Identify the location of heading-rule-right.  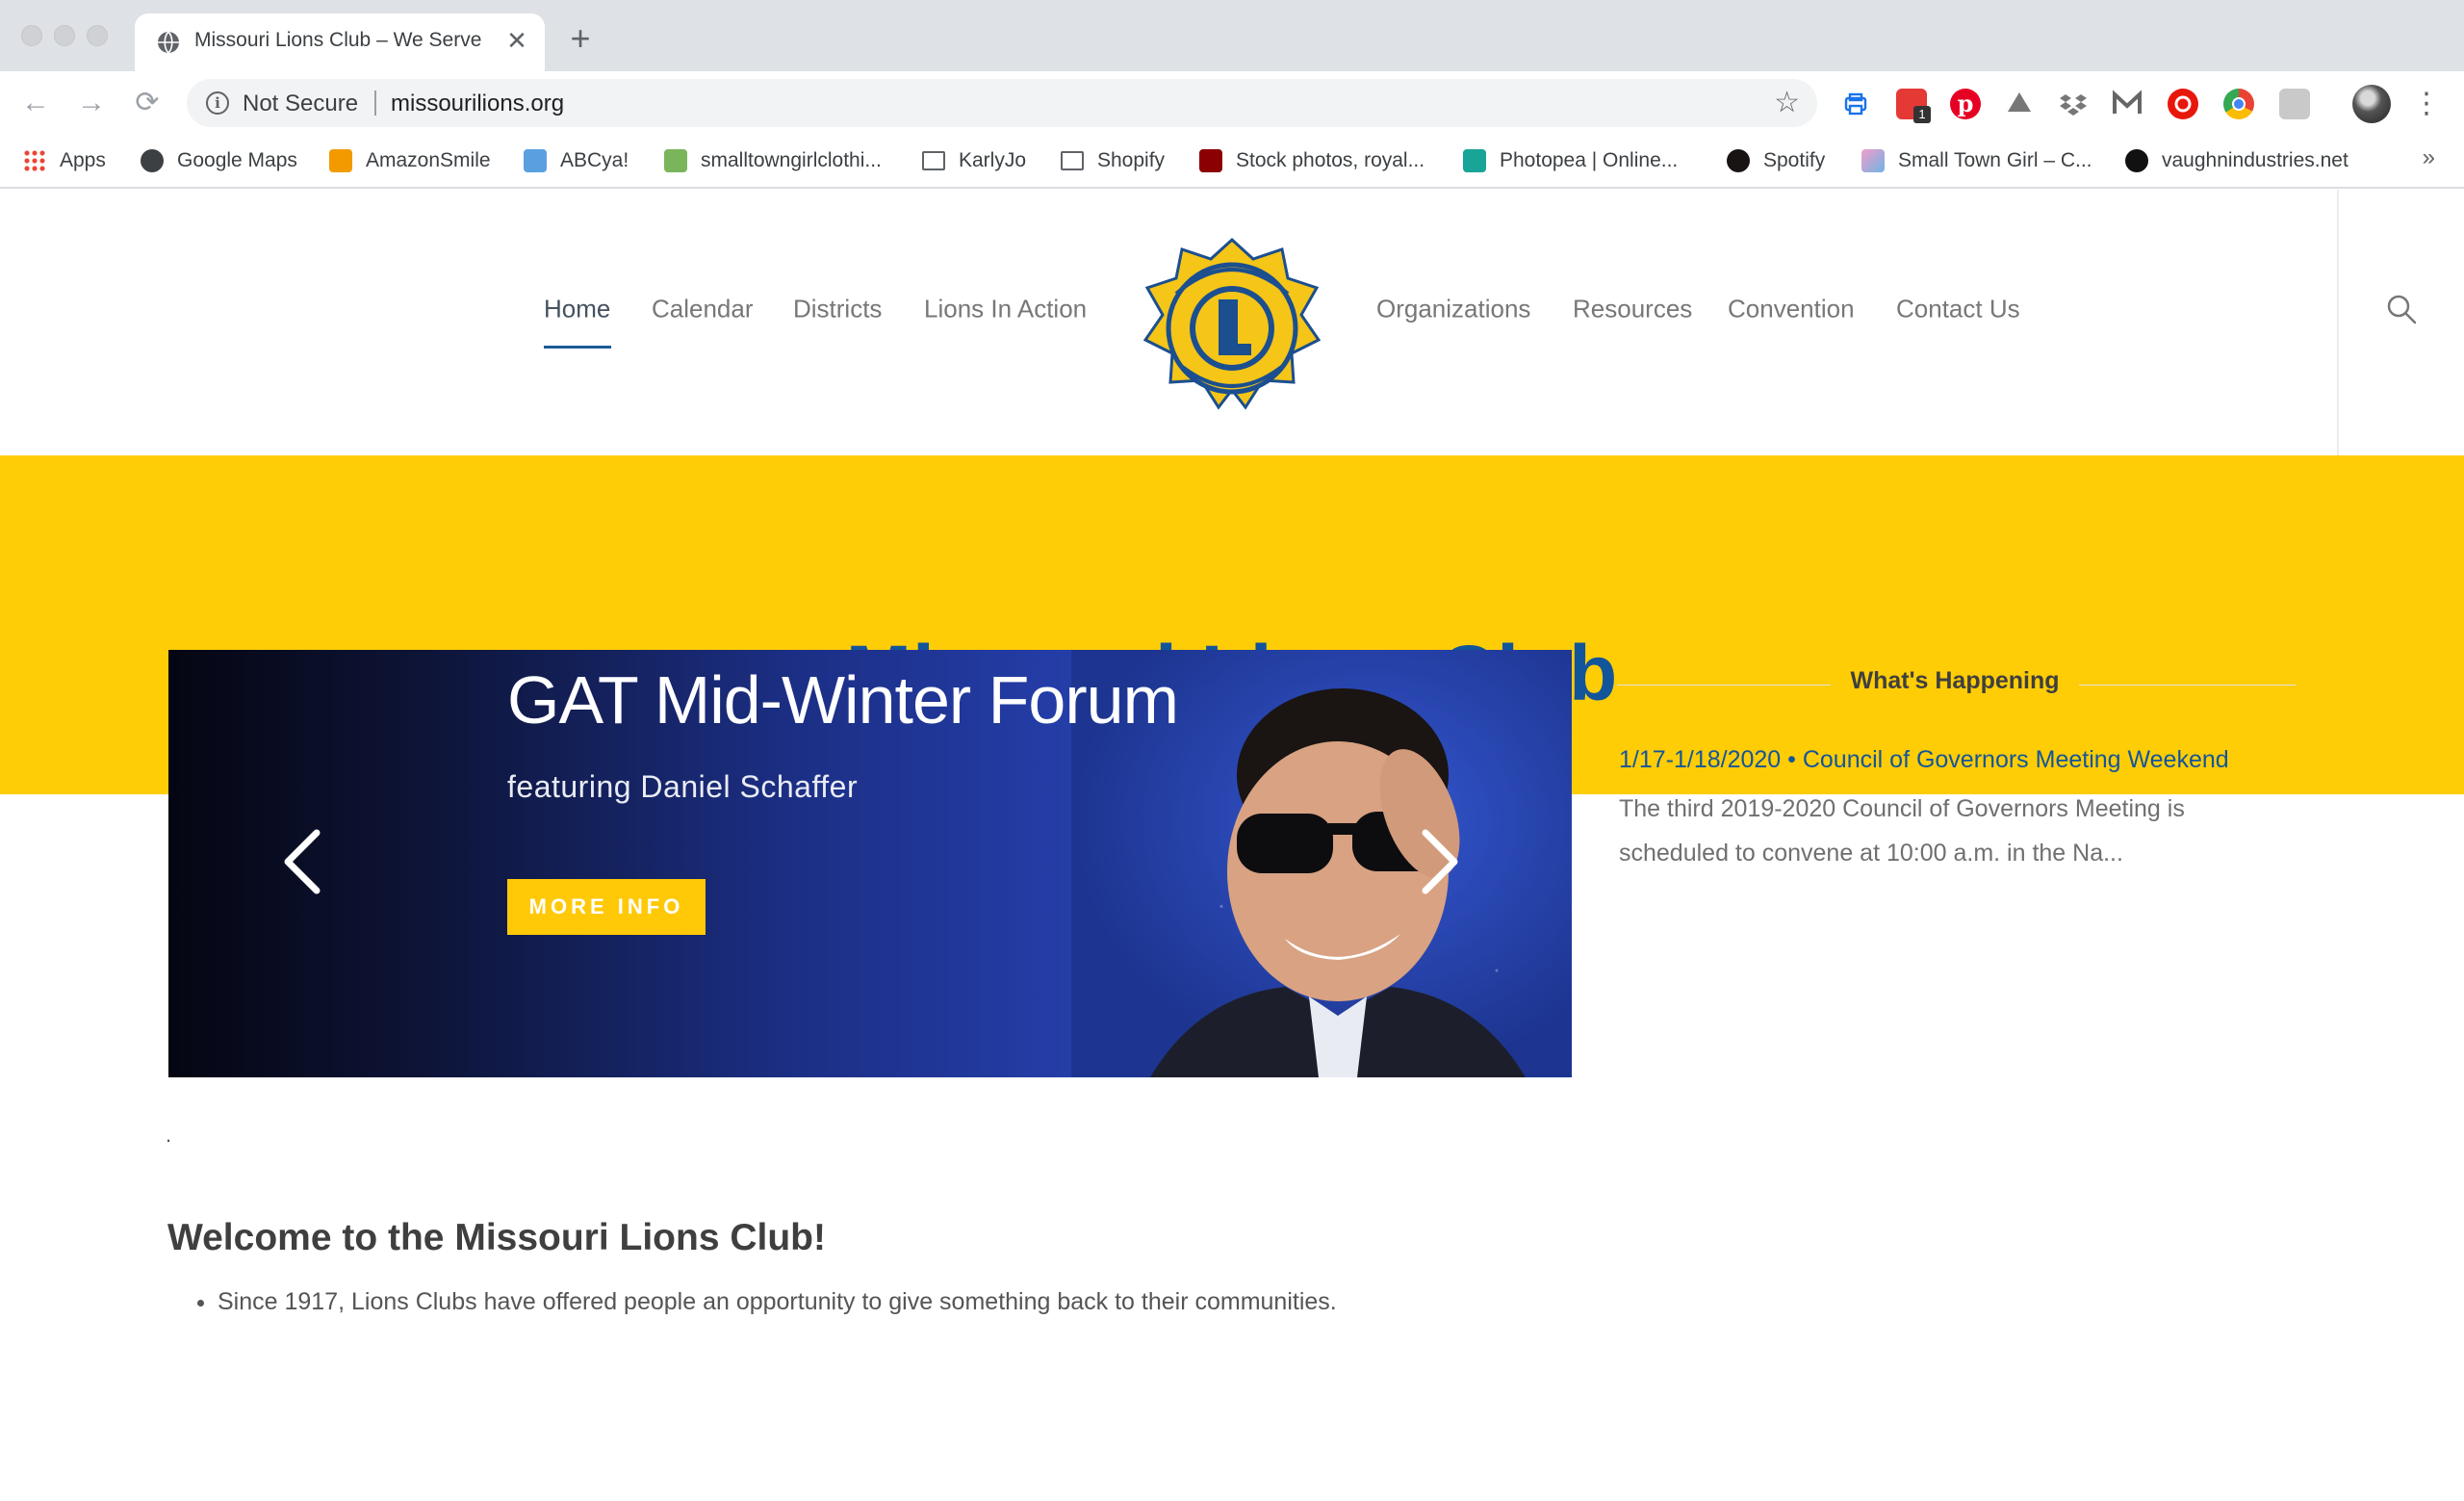
(2187, 685).